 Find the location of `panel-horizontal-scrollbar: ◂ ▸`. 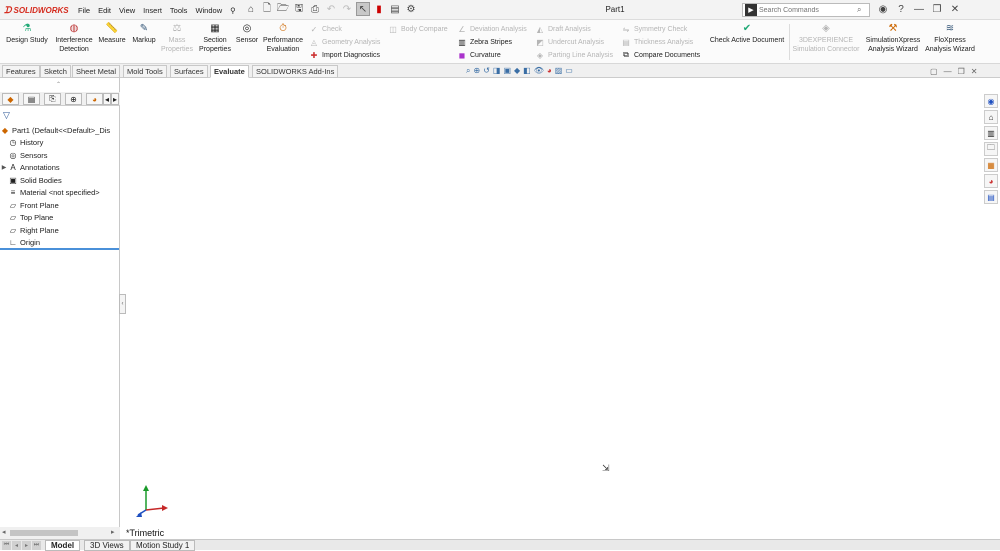

panel-horizontal-scrollbar: ◂ ▸ is located at coordinates (60, 533).